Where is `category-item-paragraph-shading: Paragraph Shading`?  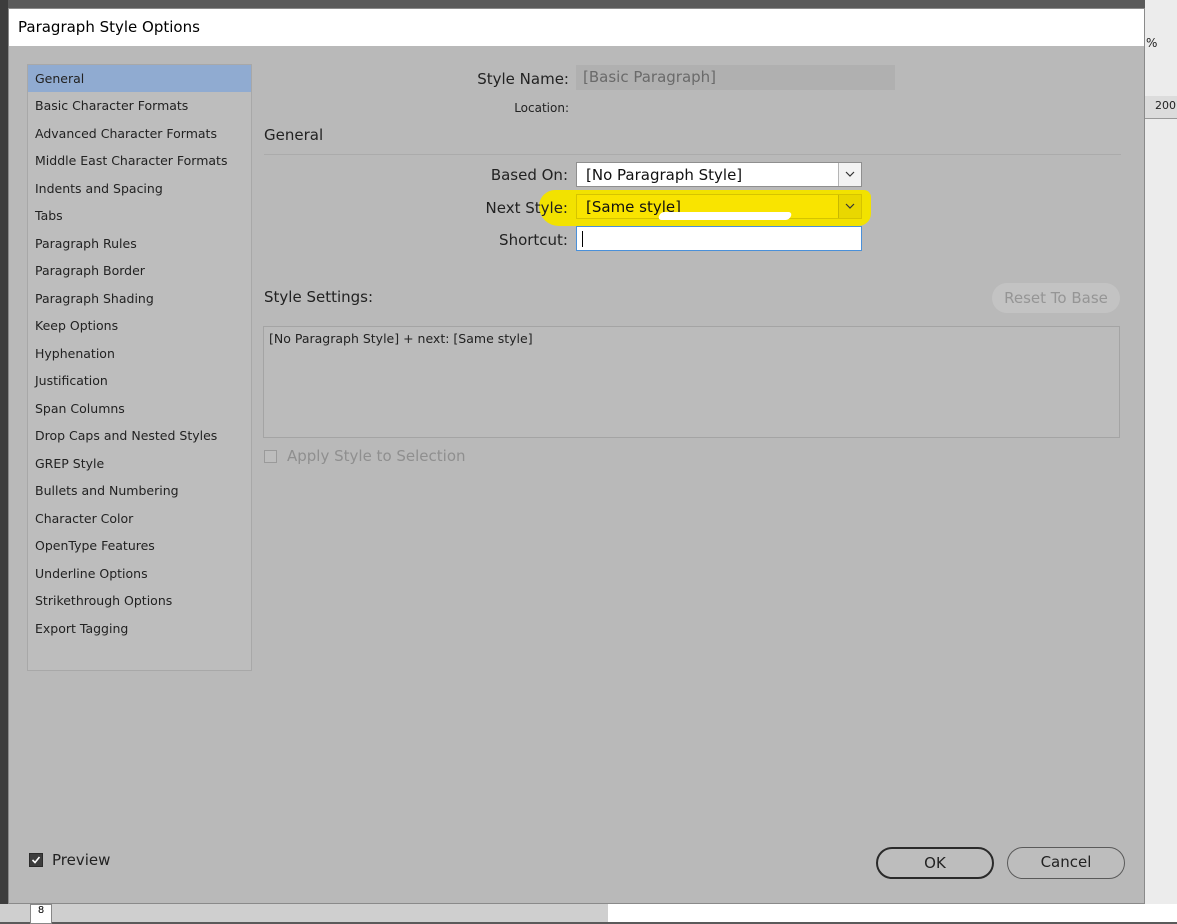 category-item-paragraph-shading: Paragraph Shading is located at coordinates (139, 298).